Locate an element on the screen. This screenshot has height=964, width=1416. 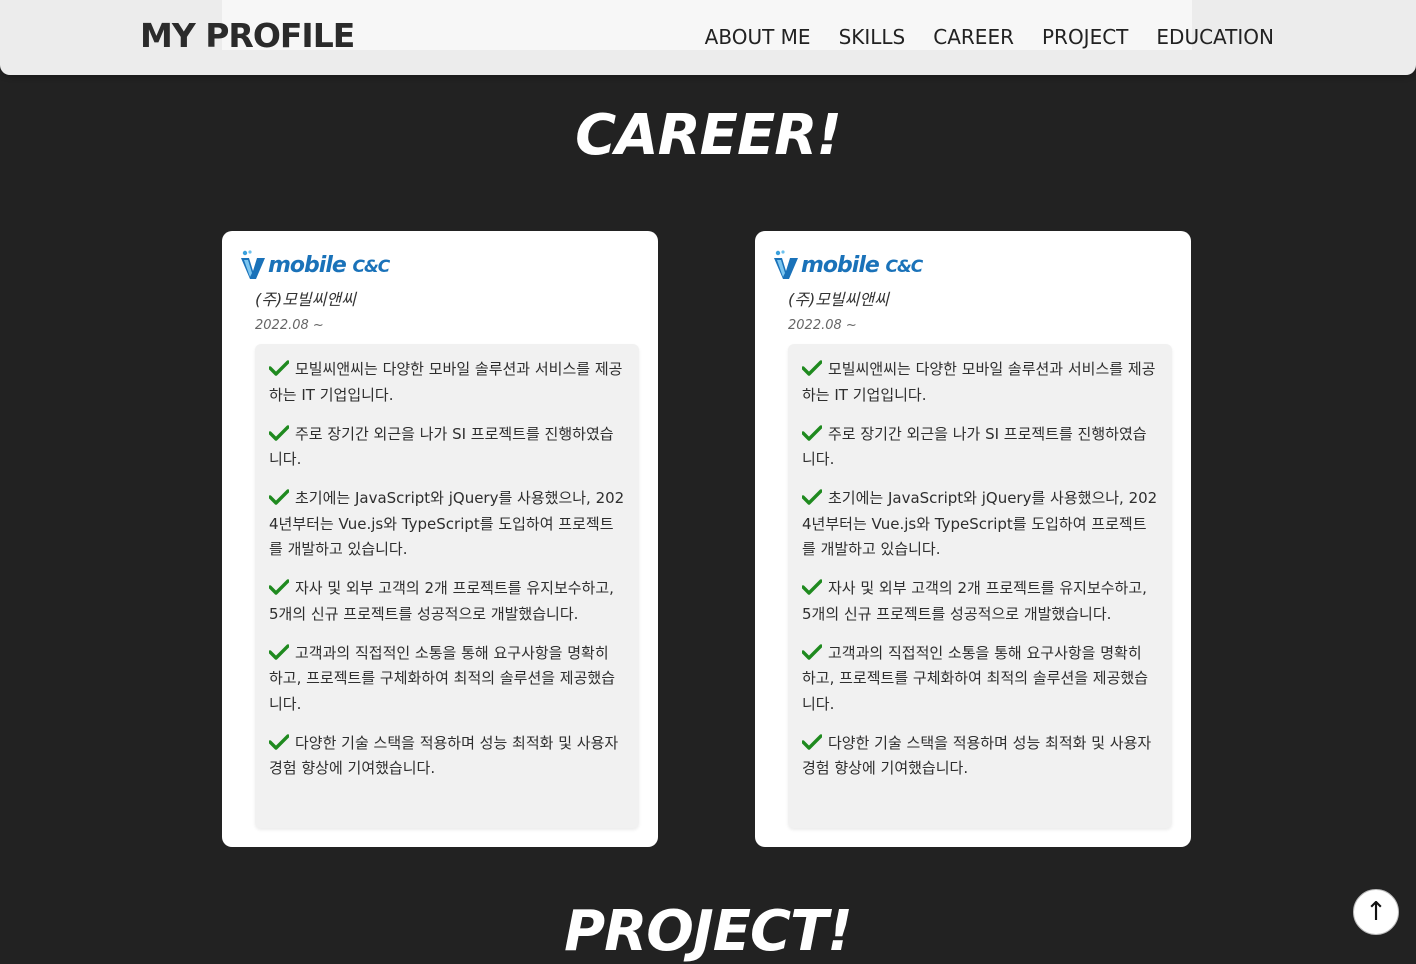
career-section-title: CAREER! is located at coordinates (708, 135).